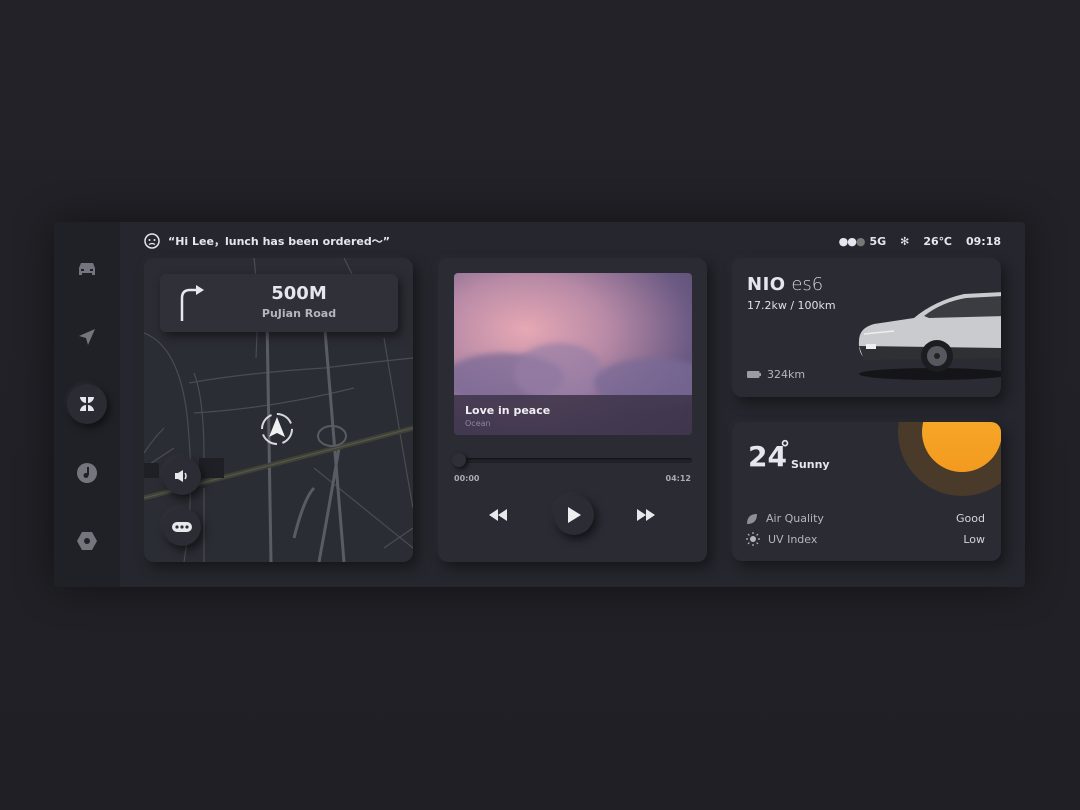  What do you see at coordinates (459, 460) in the screenshot?
I see `progress-thumb` at bounding box center [459, 460].